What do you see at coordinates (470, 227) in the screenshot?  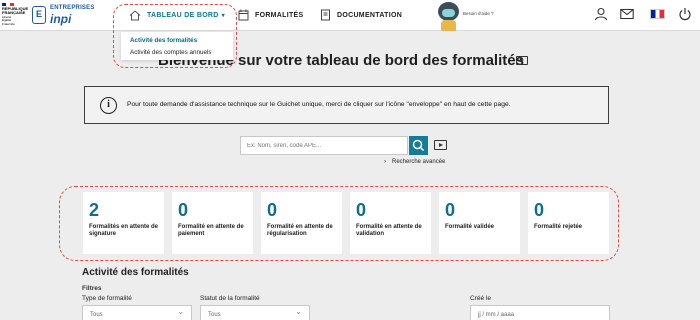 I see `card-label: Formalité validée` at bounding box center [470, 227].